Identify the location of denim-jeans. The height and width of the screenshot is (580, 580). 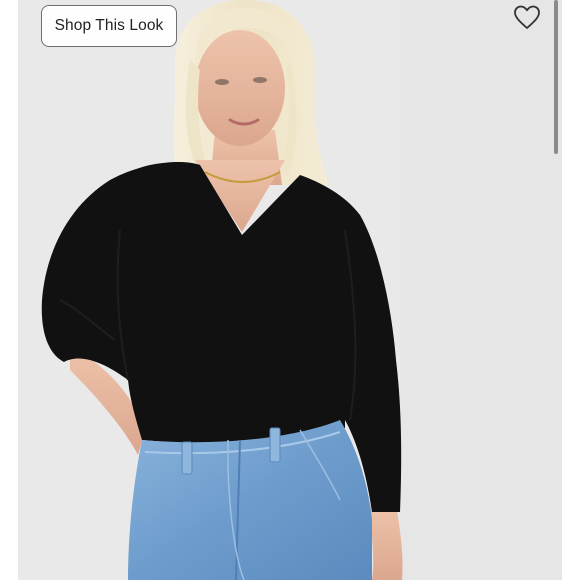
(250, 500).